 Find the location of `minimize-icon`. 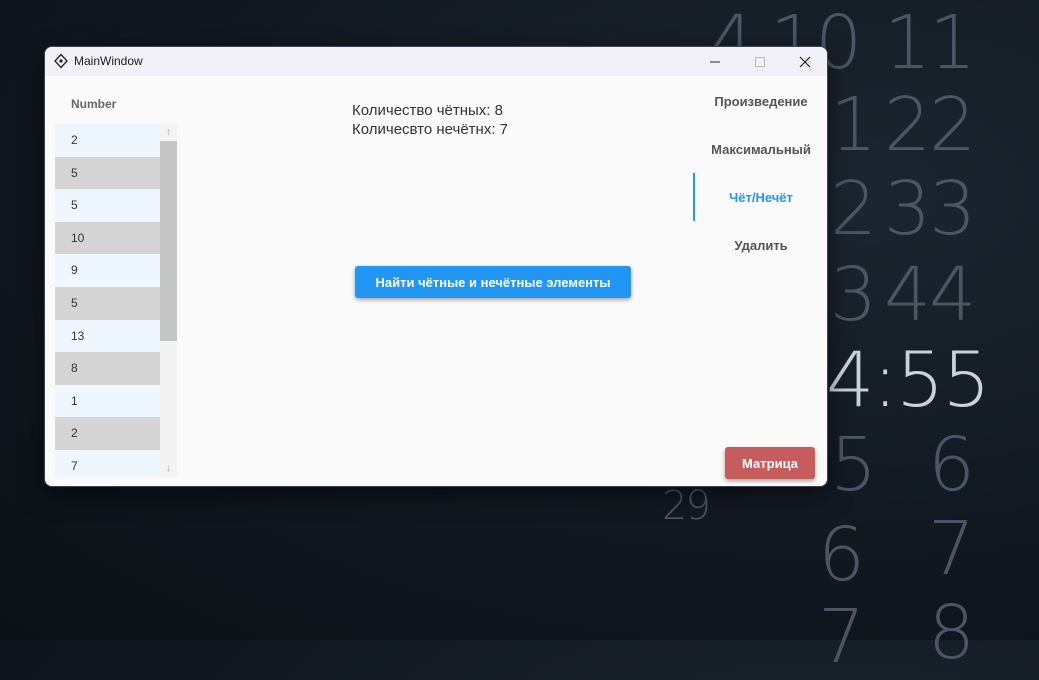

minimize-icon is located at coordinates (714, 61).